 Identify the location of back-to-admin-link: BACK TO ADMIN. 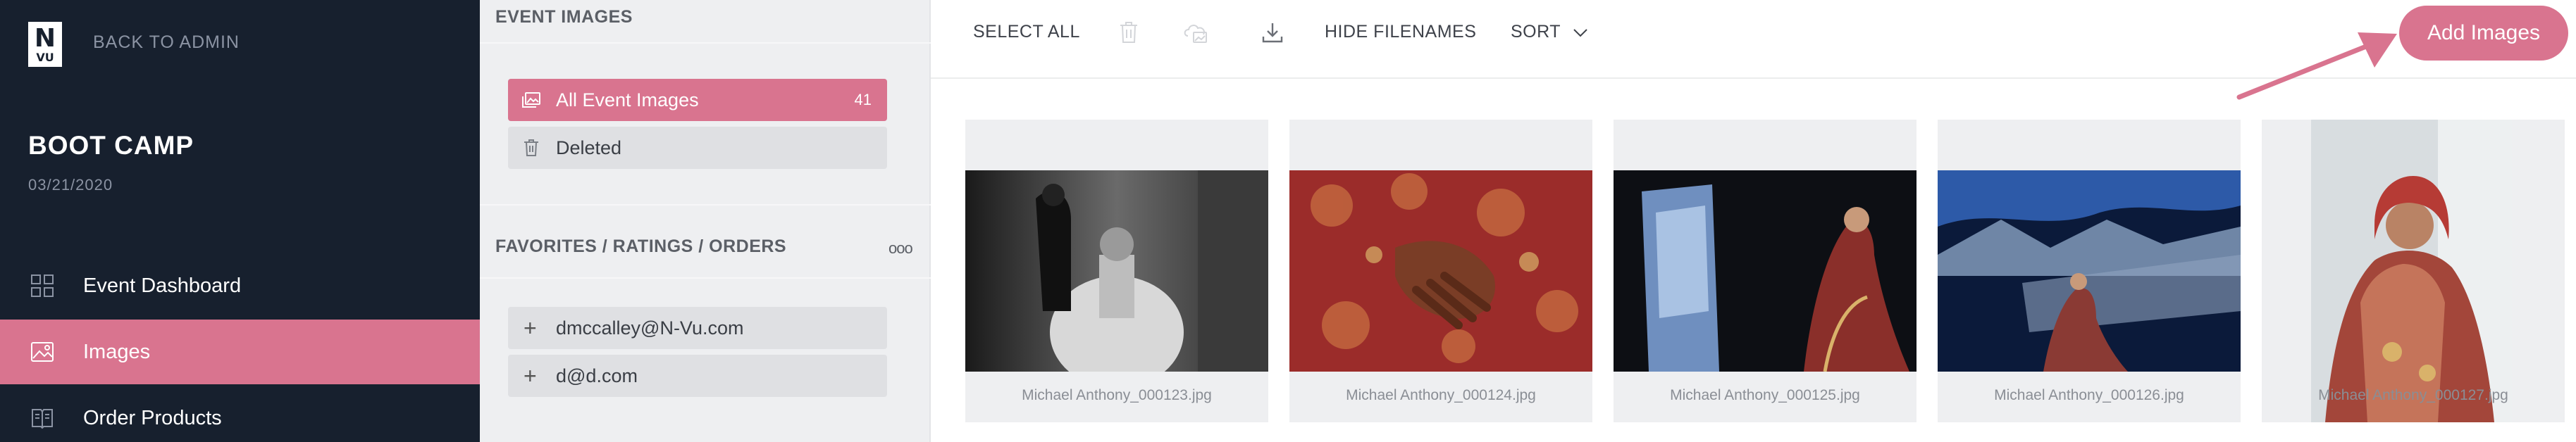
(166, 42).